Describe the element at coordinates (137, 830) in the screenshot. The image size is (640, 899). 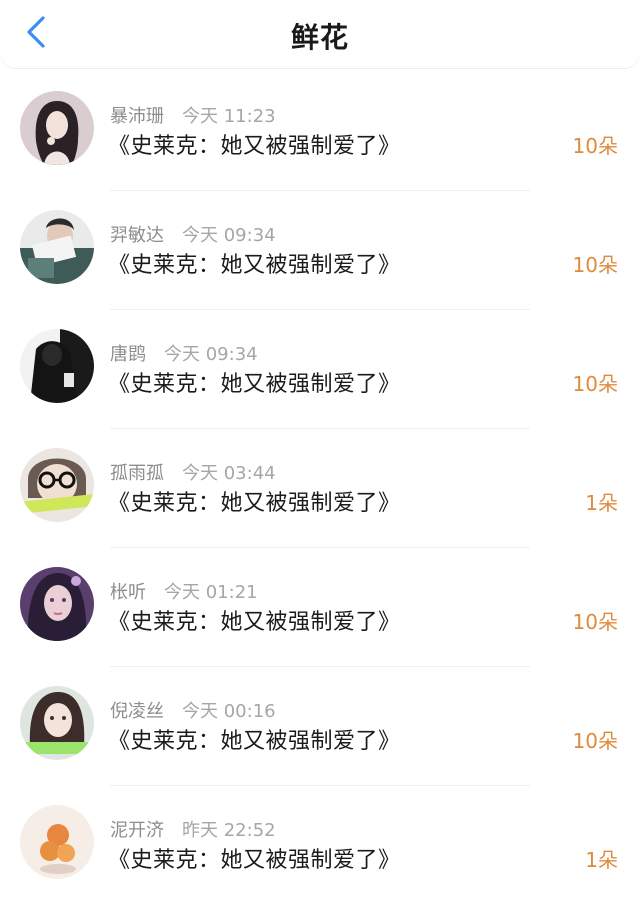
I see `user-name: 泥开济` at that location.